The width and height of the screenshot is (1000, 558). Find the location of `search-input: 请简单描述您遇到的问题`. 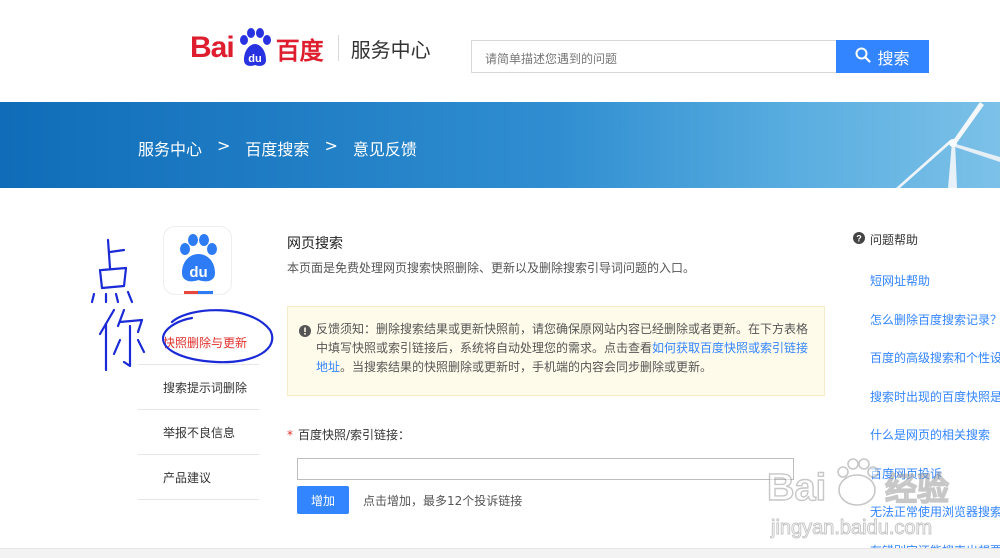

search-input: 请简单描述您遇到的问题 is located at coordinates (654, 56).